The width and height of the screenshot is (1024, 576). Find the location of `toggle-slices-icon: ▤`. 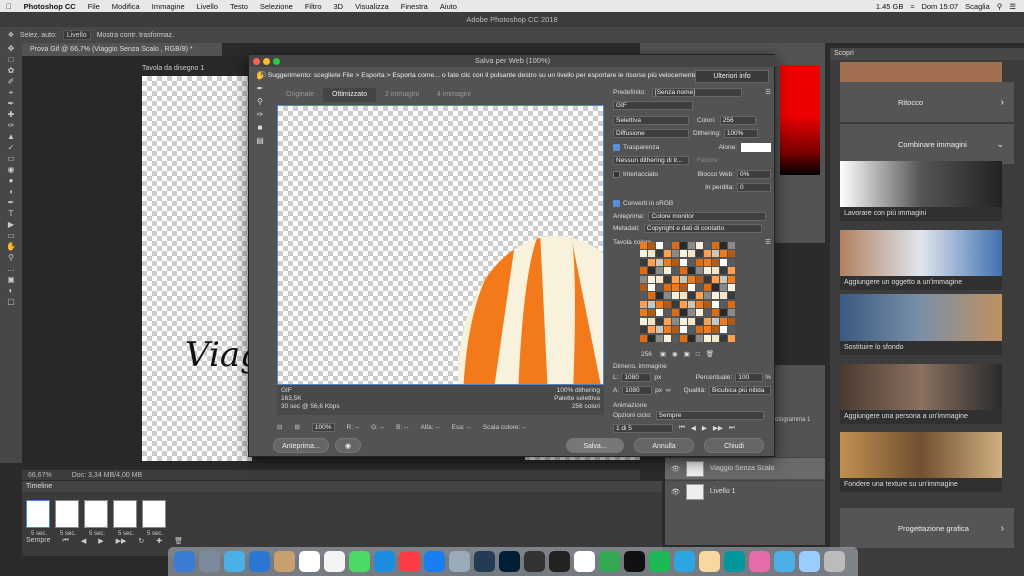

toggle-slices-icon: ▤ is located at coordinates (260, 142).